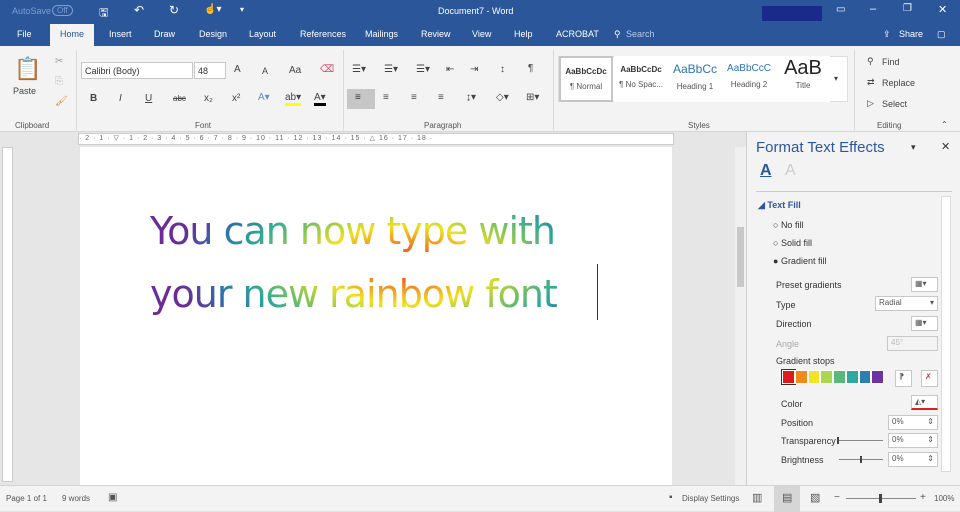  Describe the element at coordinates (887, 34) in the screenshot. I see `share-icon: ⇪` at that location.